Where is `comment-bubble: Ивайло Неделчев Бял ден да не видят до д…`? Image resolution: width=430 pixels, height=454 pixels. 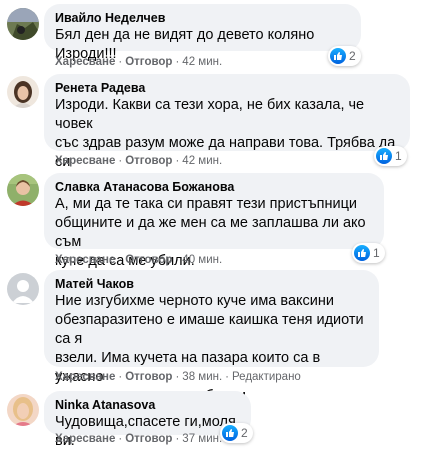
comment-bubble: Ивайло Неделчев Бял ден да не видят до д… is located at coordinates (202, 33).